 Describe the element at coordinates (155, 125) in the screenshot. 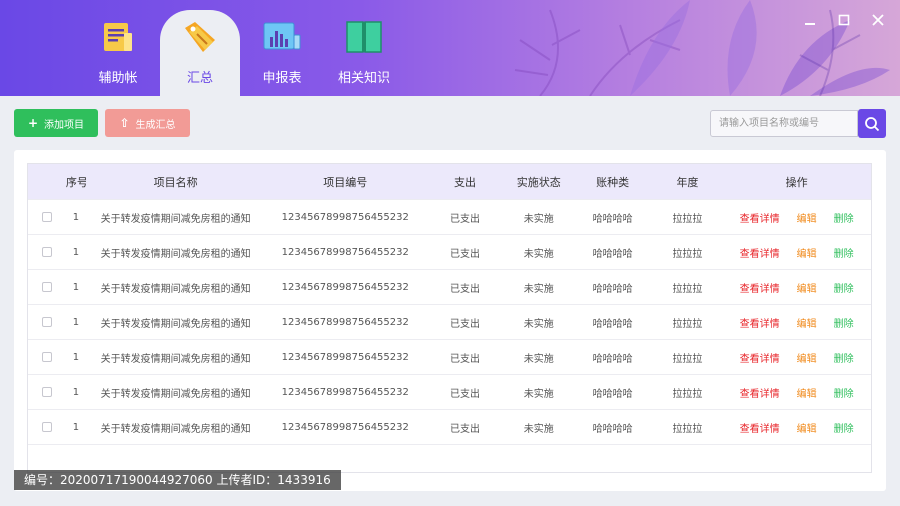

I see `generate-summary-label: 生成汇总` at that location.